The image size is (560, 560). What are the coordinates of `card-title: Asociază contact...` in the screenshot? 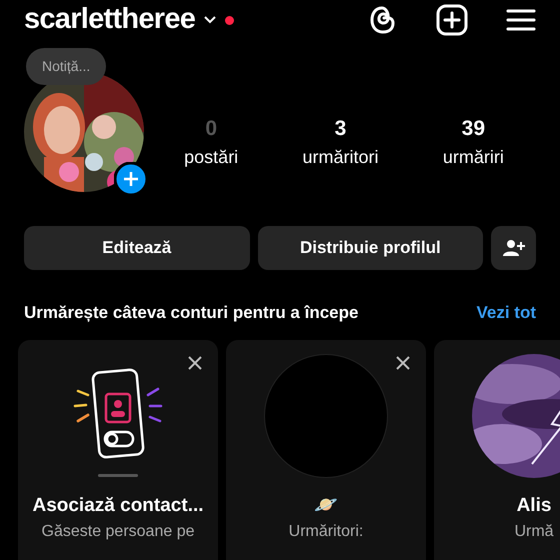 It's located at (118, 506).